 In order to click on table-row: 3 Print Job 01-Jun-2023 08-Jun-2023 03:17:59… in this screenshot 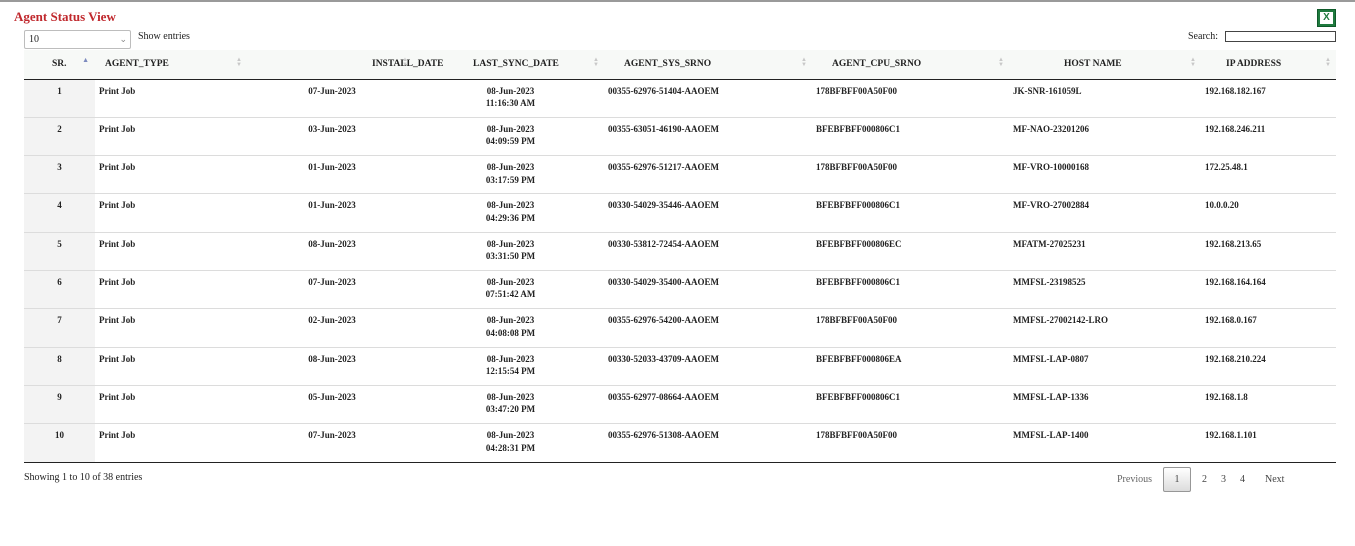, I will do `click(680, 174)`.